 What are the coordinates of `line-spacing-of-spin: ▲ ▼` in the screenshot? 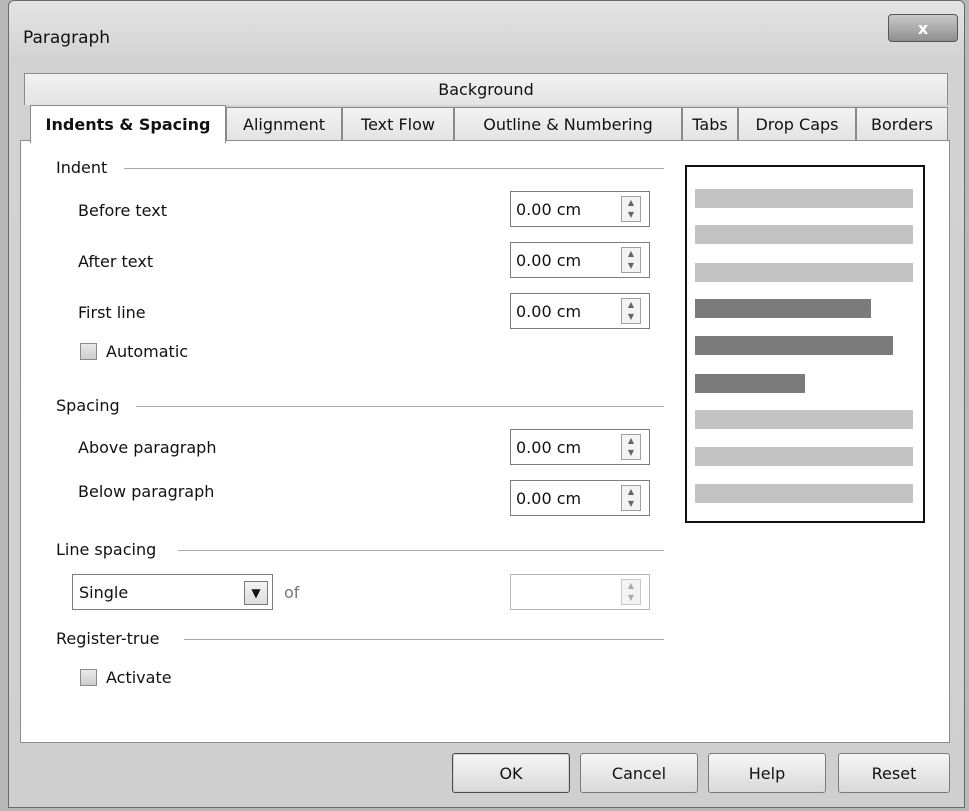 It's located at (580, 592).